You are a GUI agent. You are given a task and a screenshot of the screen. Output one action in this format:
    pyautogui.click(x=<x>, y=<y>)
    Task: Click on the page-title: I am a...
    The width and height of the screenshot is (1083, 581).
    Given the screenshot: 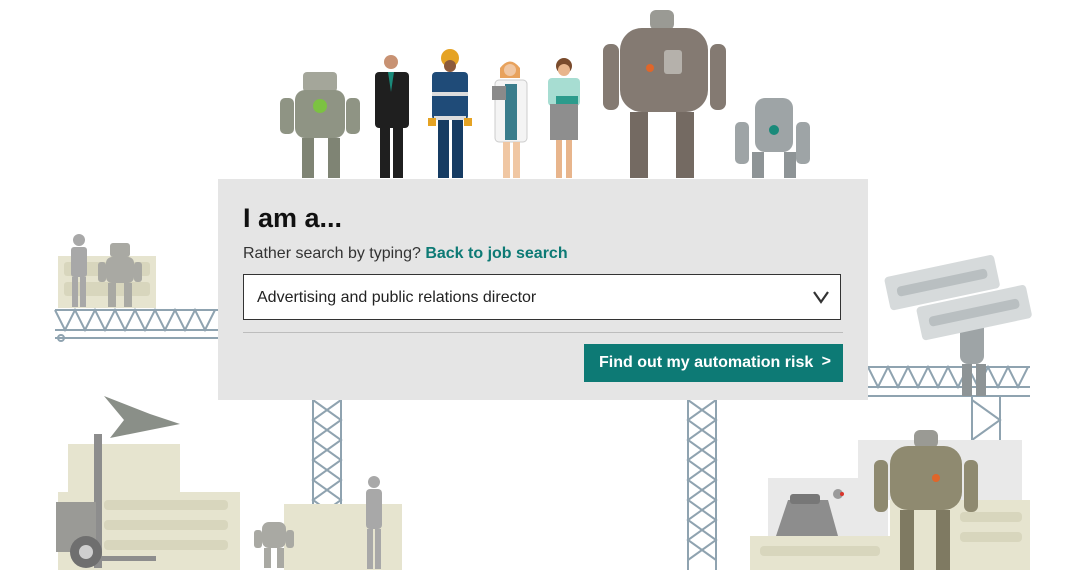 What is the action you would take?
    pyautogui.click(x=293, y=218)
    